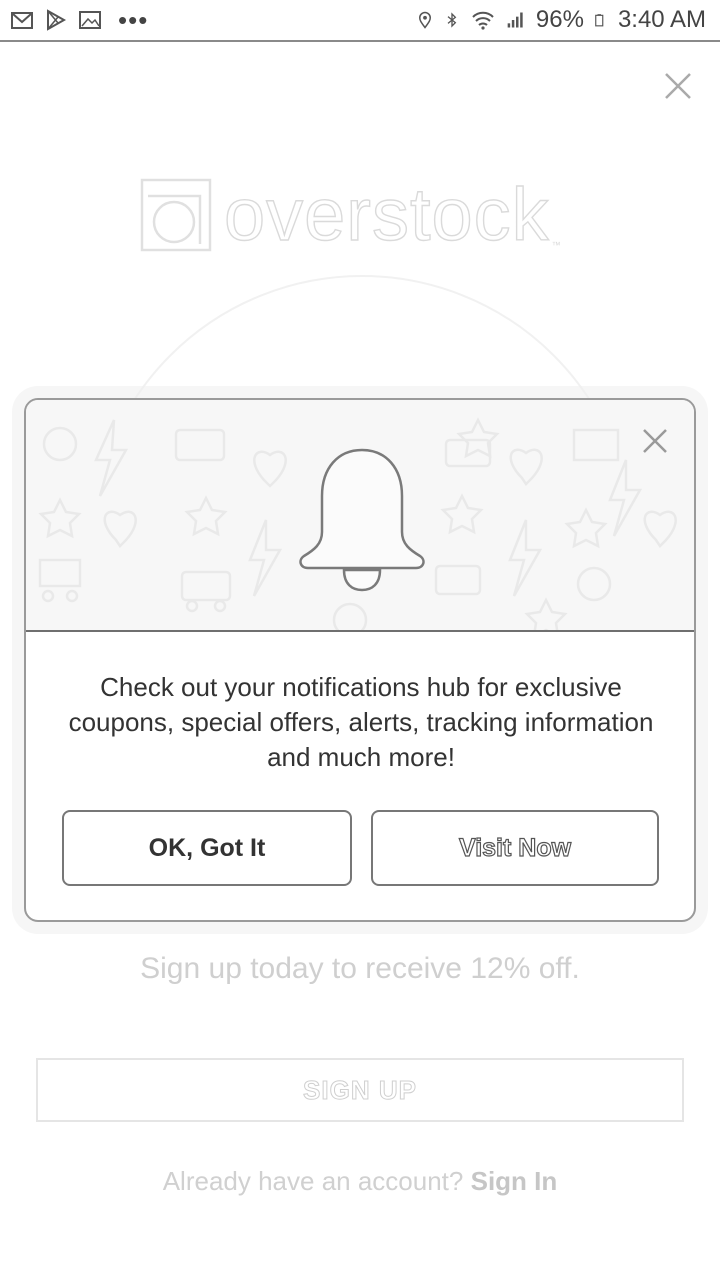  I want to click on overstock-logo-mark, so click(176, 215).